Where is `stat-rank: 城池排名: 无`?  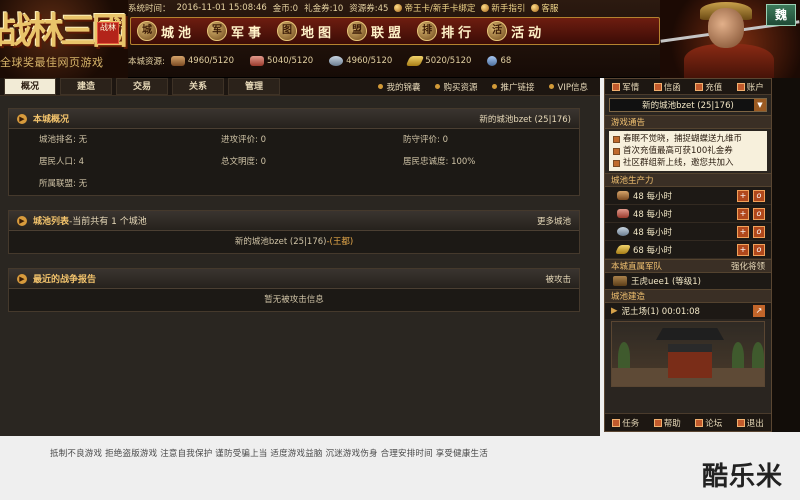
stat-rank: 城池排名: 无 is located at coordinates (63, 140).